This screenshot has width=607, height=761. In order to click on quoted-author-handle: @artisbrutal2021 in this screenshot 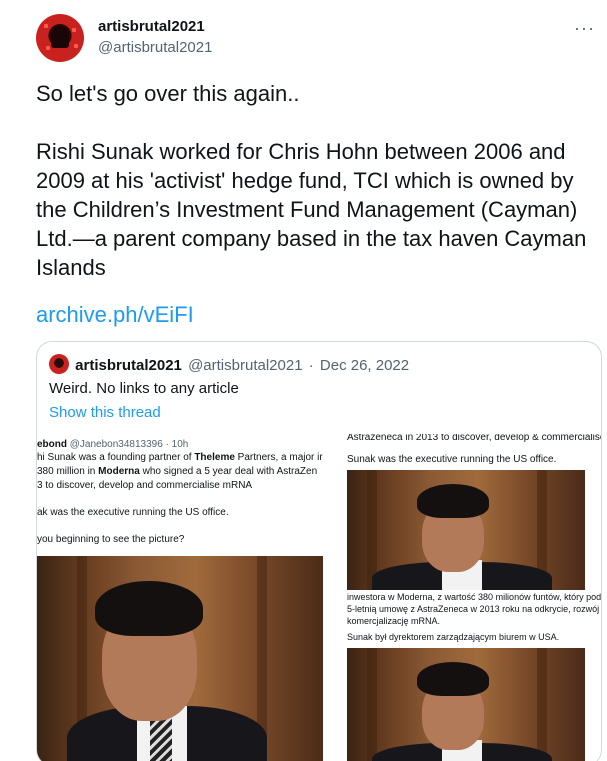, I will do `click(245, 365)`.